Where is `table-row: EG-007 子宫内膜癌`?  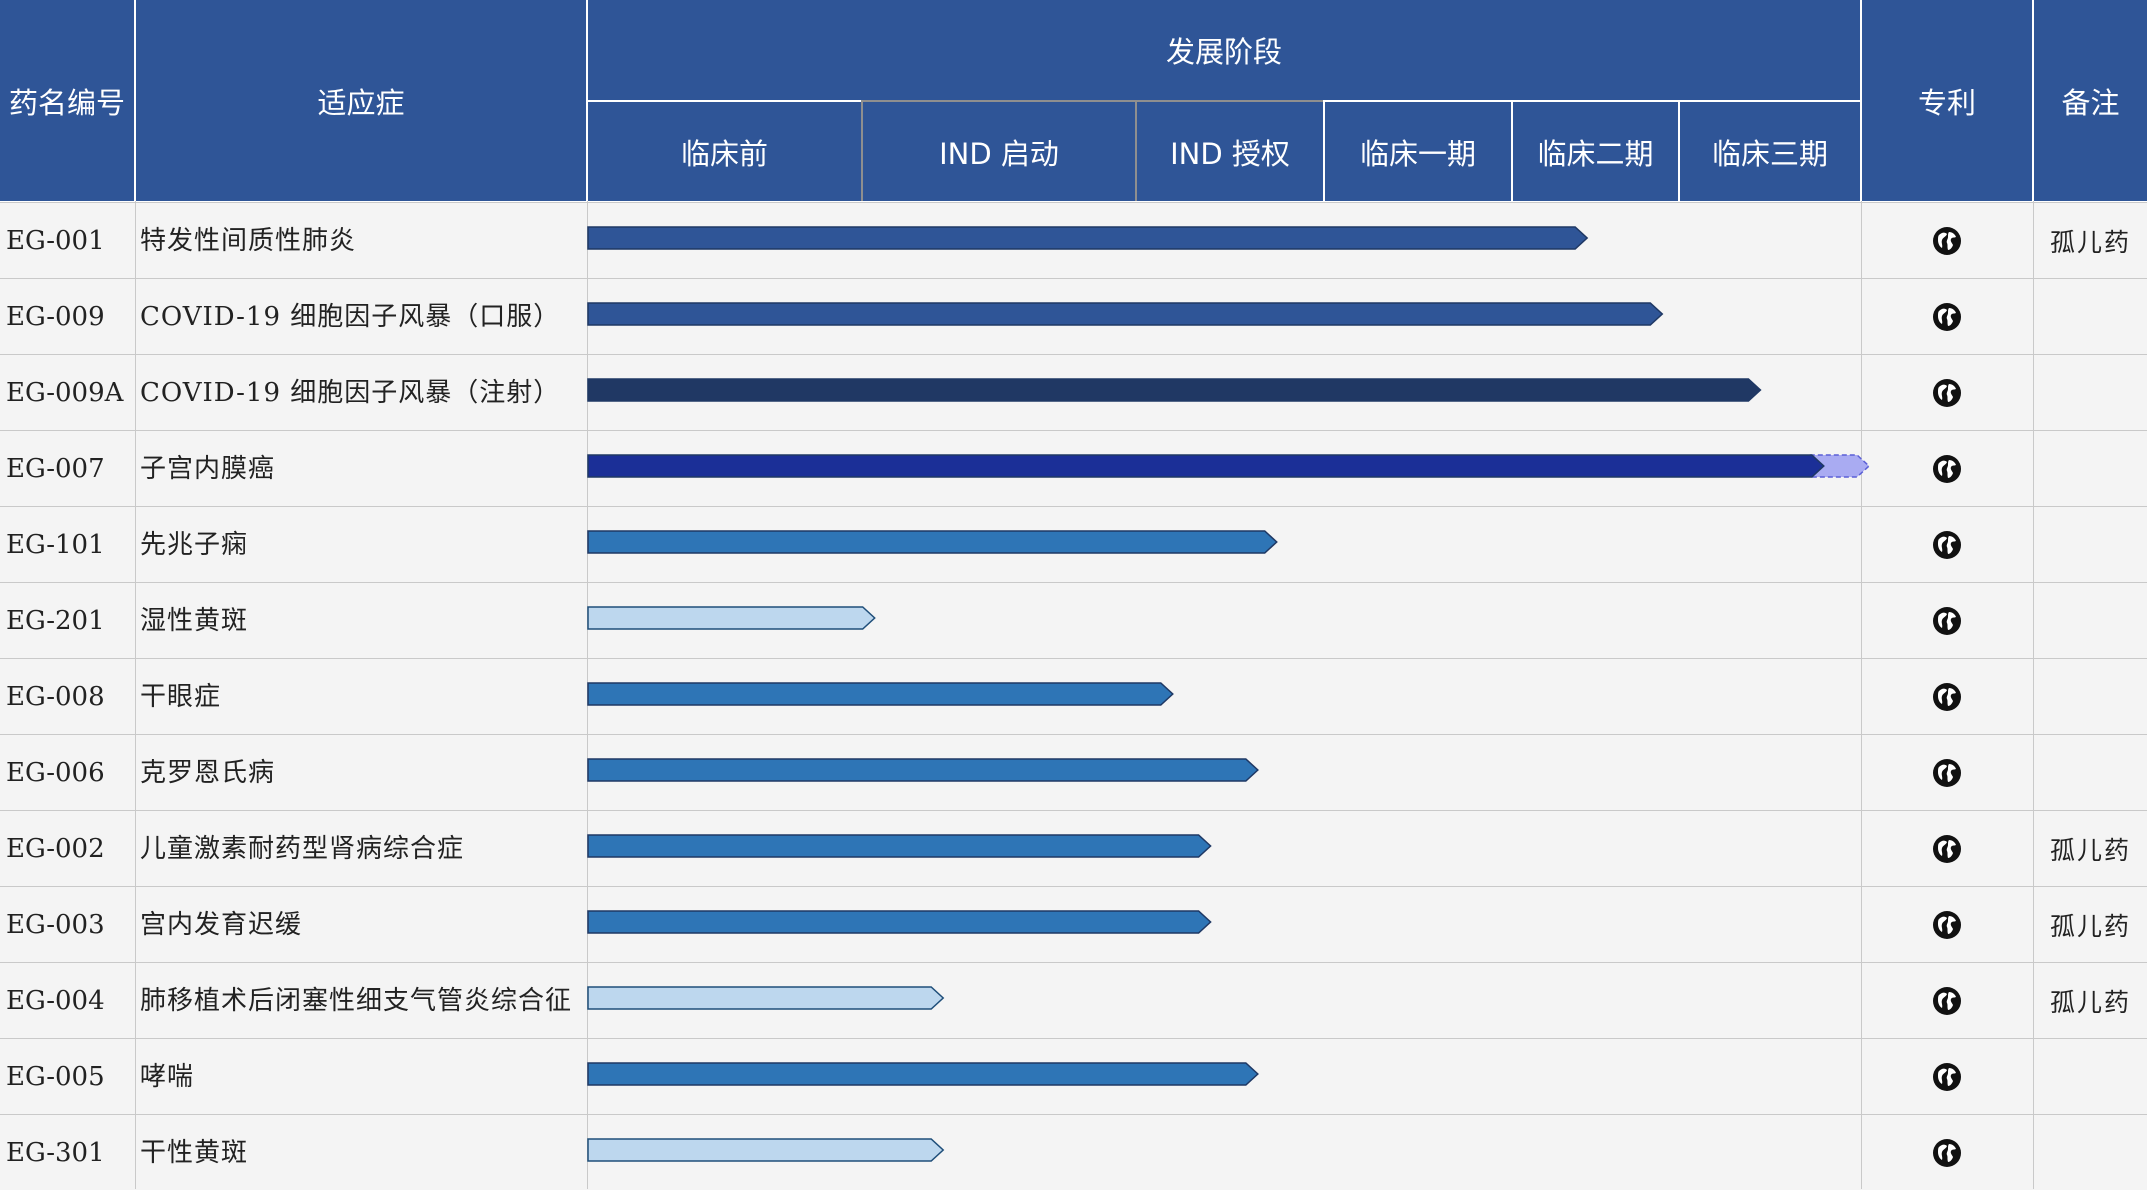 table-row: EG-007 子宫内膜癌 is located at coordinates (1073, 468).